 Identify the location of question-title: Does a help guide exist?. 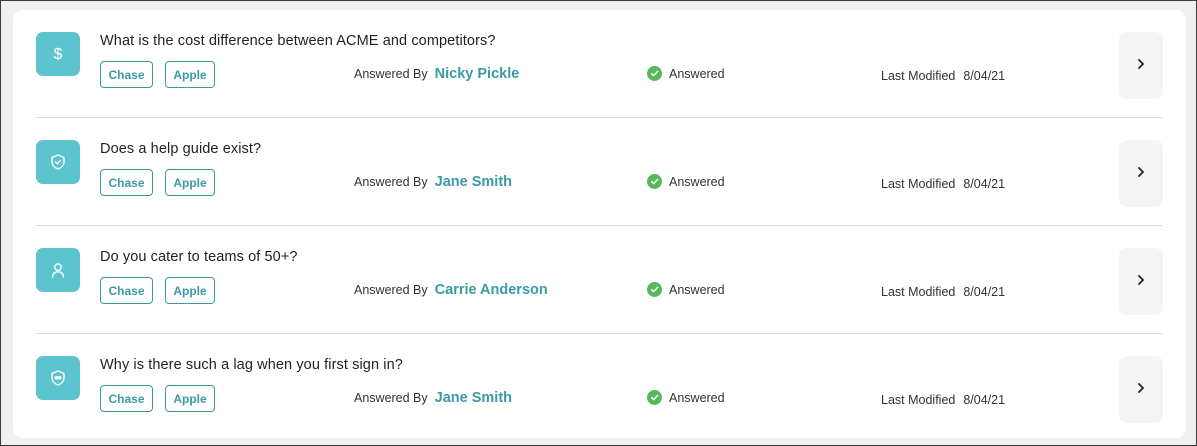
(181, 149).